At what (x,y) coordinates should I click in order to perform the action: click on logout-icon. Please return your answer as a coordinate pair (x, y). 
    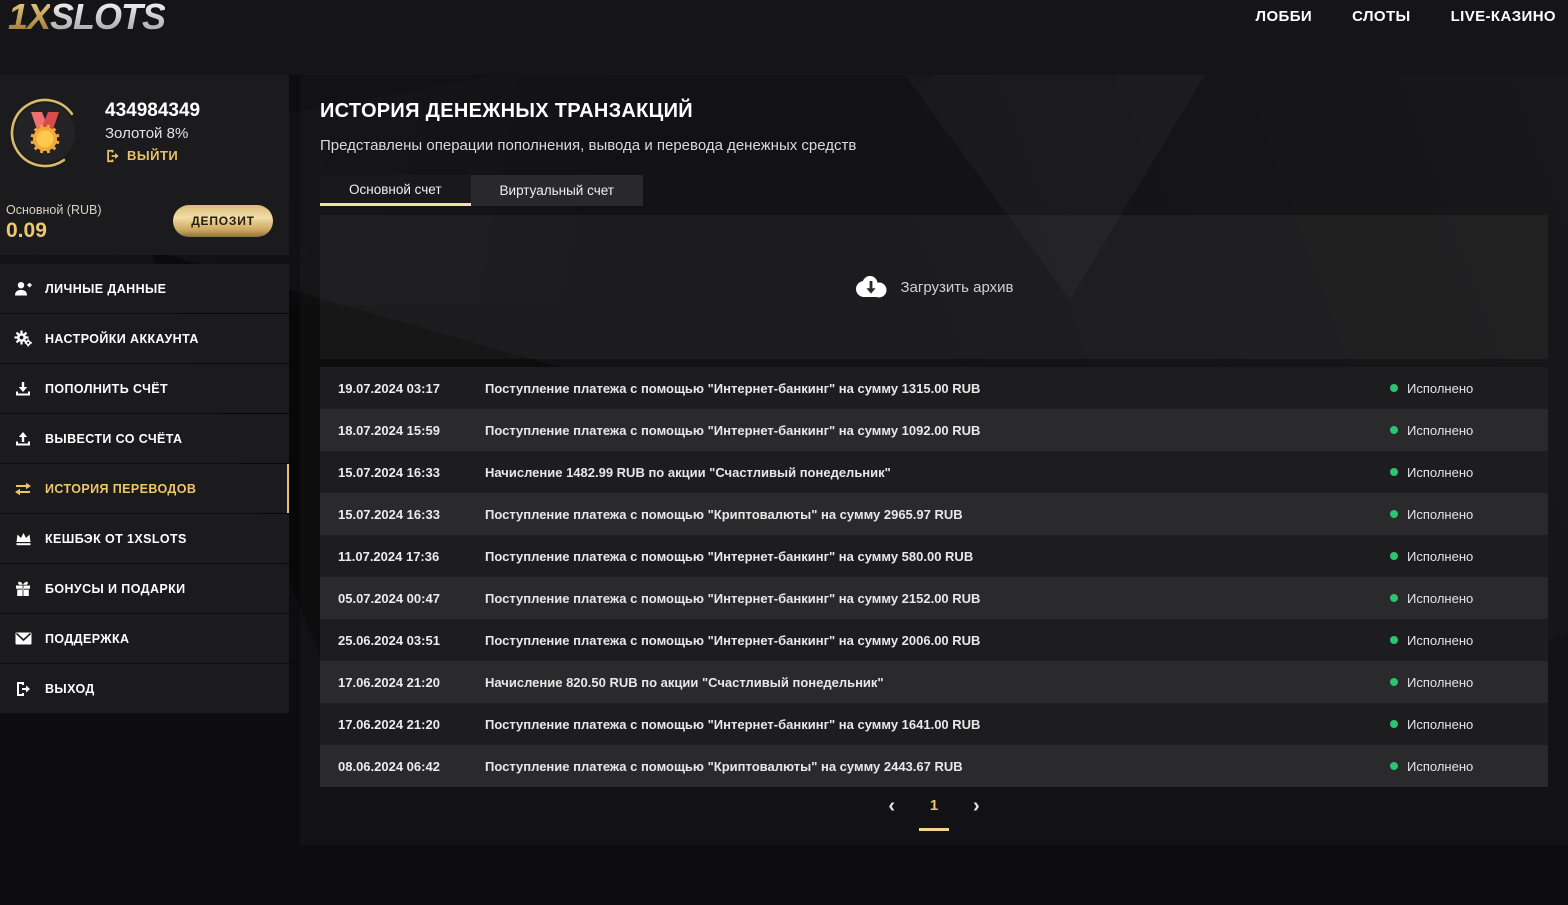
    Looking at the image, I should click on (23, 689).